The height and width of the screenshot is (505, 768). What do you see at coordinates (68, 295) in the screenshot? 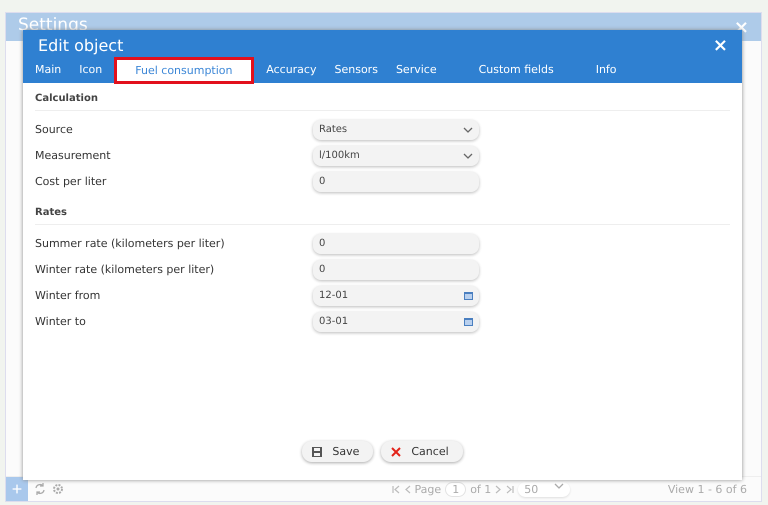
I see `field-label: Winter from` at bounding box center [68, 295].